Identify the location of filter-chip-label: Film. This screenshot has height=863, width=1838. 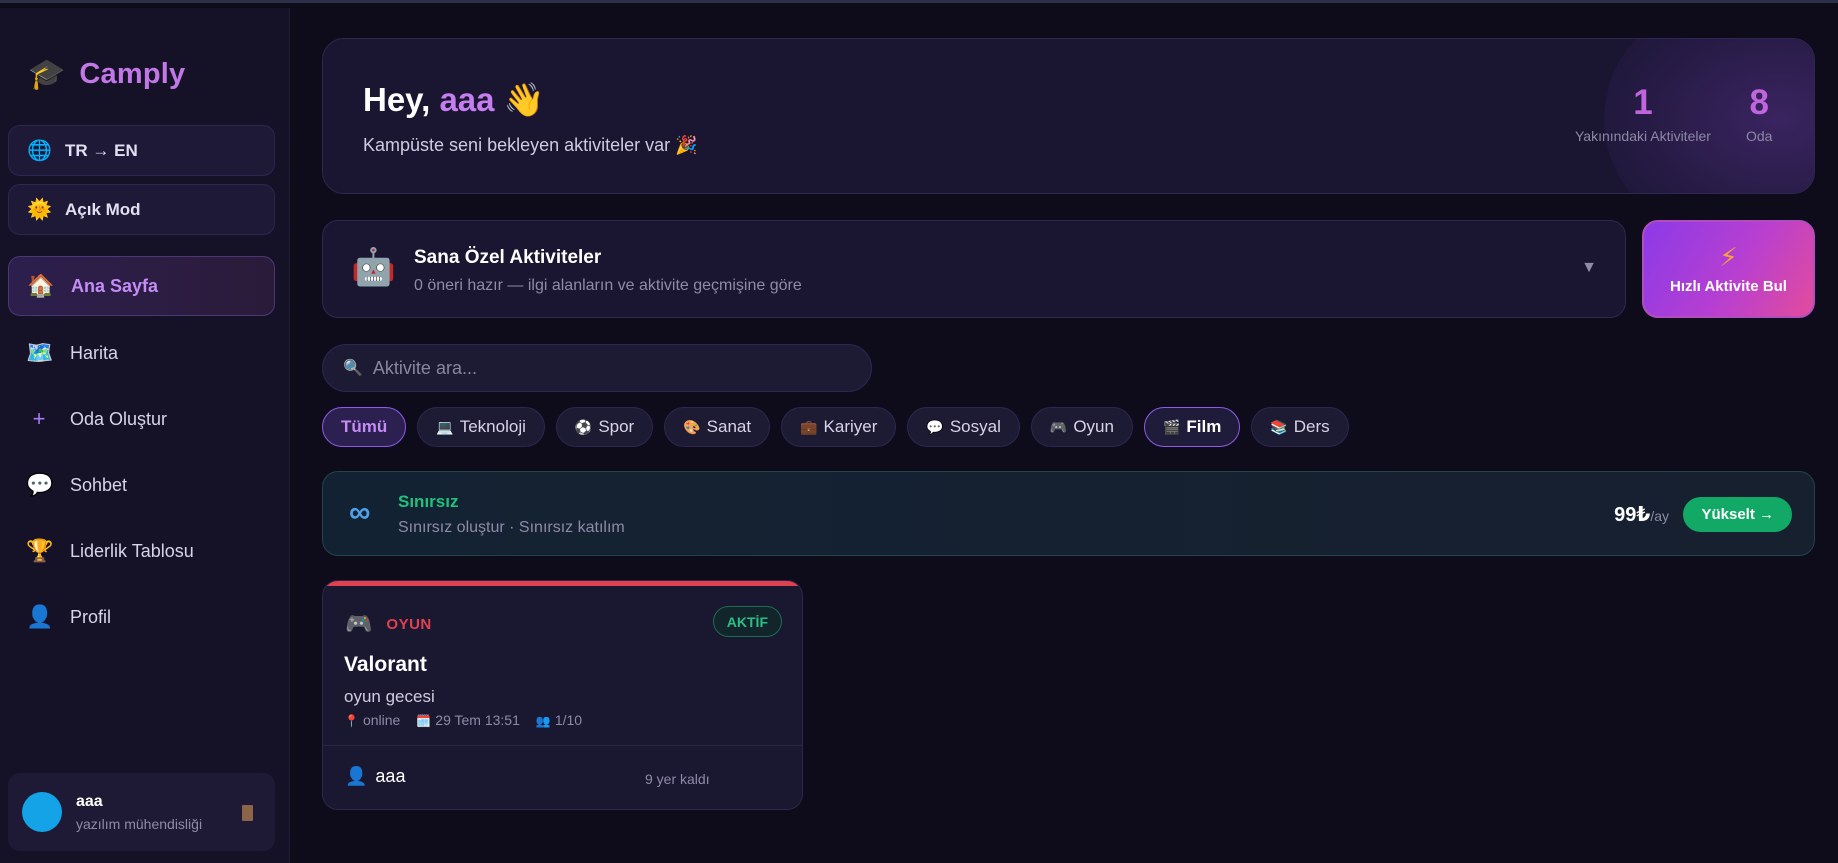
(1204, 426).